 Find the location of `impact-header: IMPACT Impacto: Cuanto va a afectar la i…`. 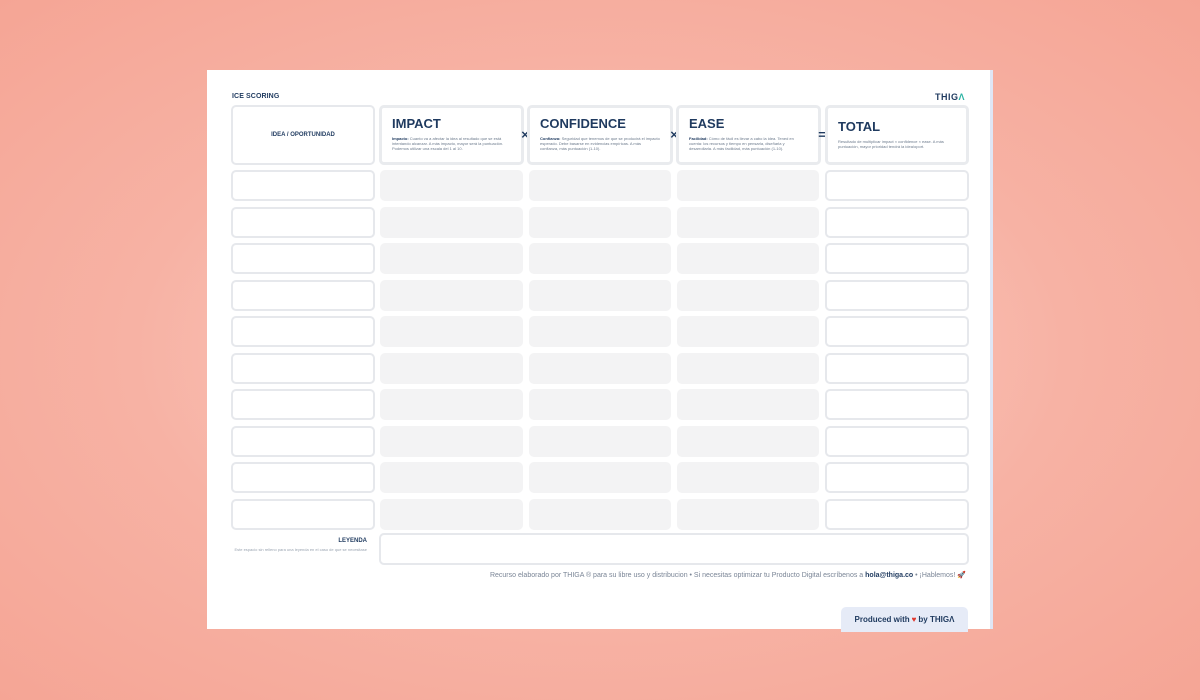

impact-header: IMPACT Impacto: Cuanto va a afectar la i… is located at coordinates (451, 135).